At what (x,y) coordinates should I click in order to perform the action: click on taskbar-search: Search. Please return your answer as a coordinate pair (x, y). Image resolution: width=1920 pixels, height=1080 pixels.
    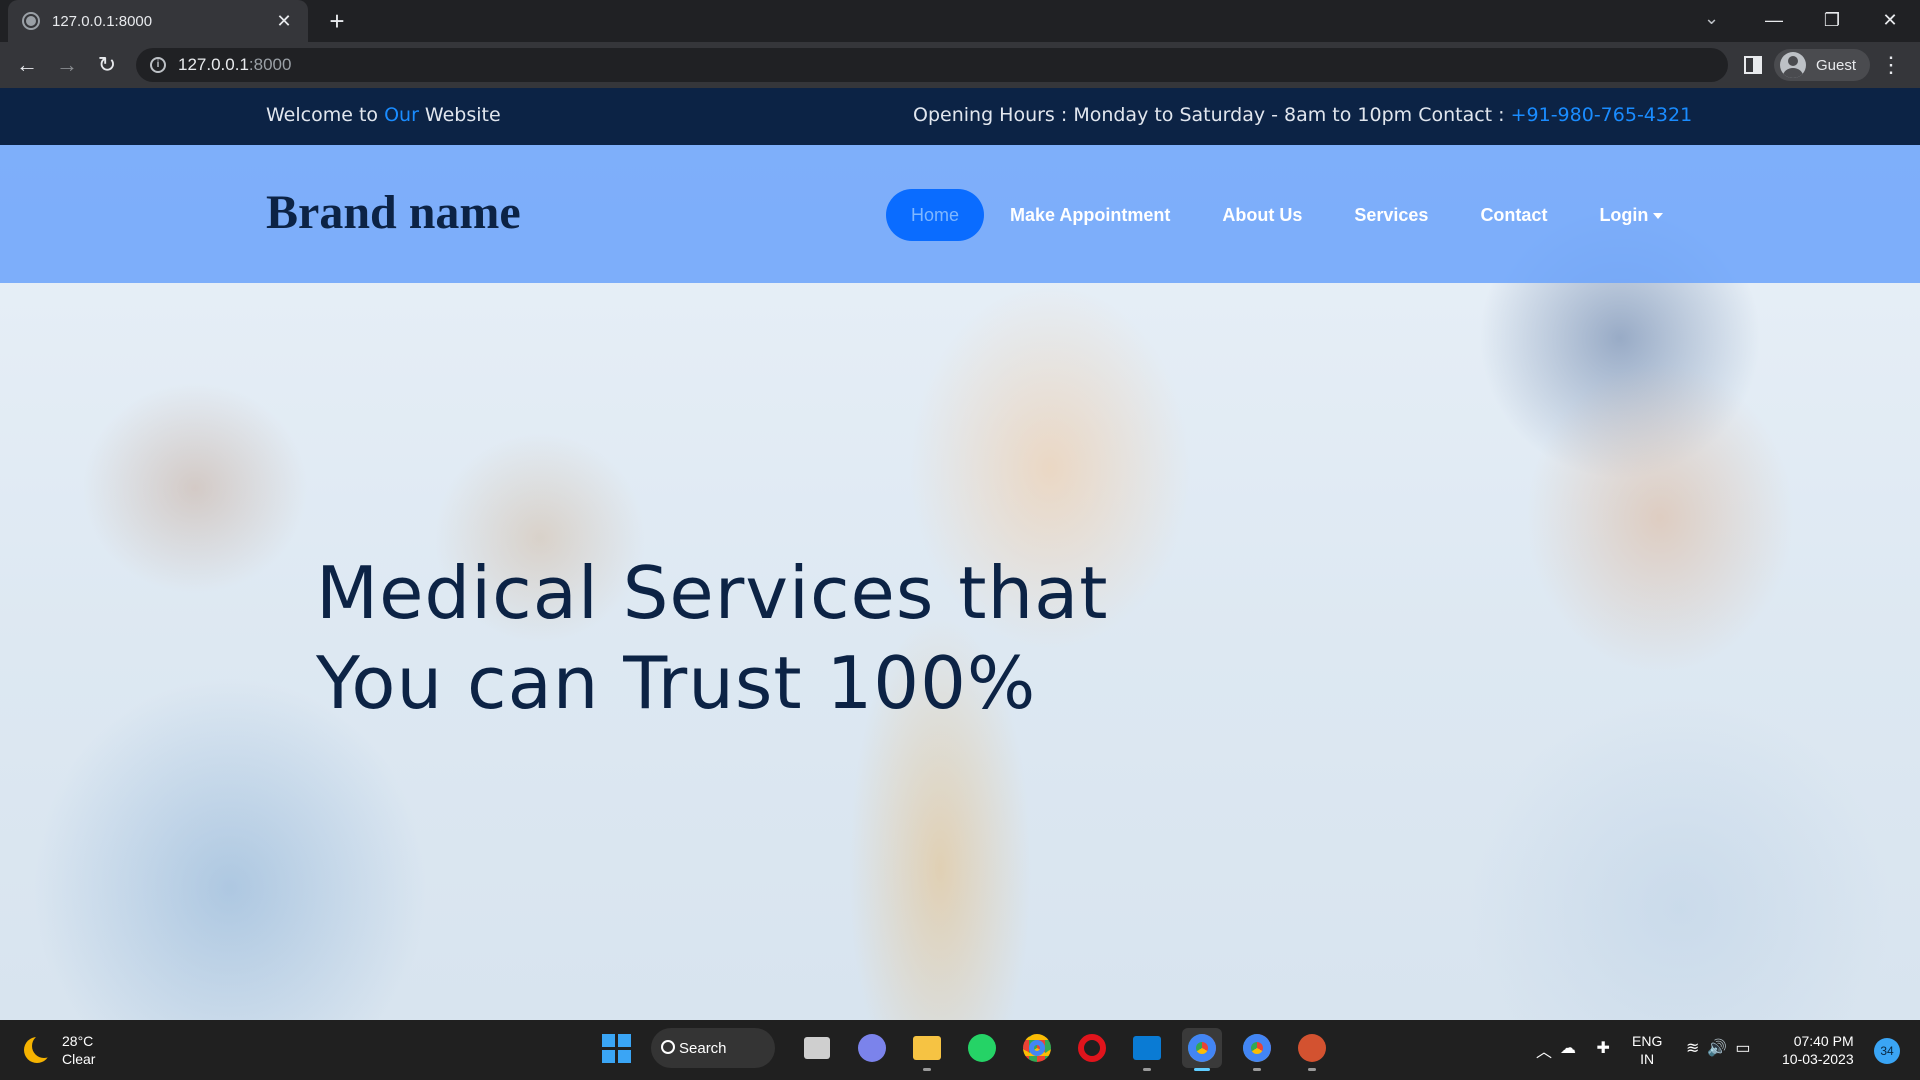
    Looking at the image, I should click on (713, 1048).